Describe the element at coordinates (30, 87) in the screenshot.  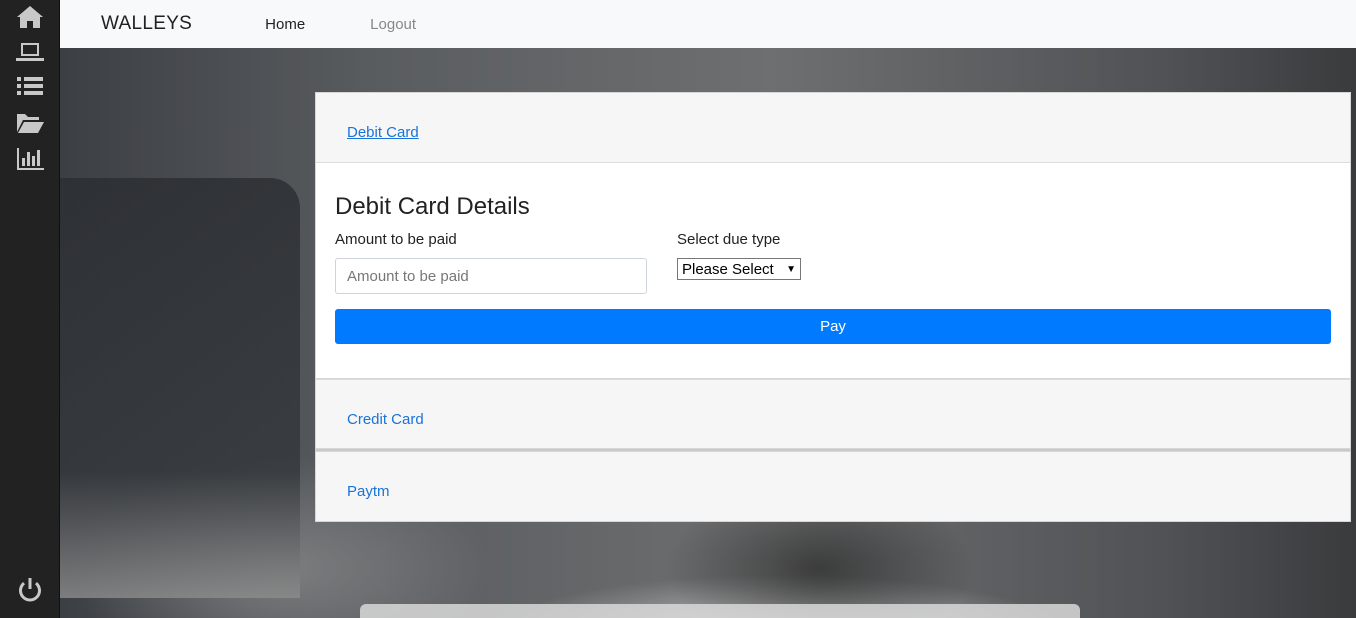
I see `list-icon` at that location.